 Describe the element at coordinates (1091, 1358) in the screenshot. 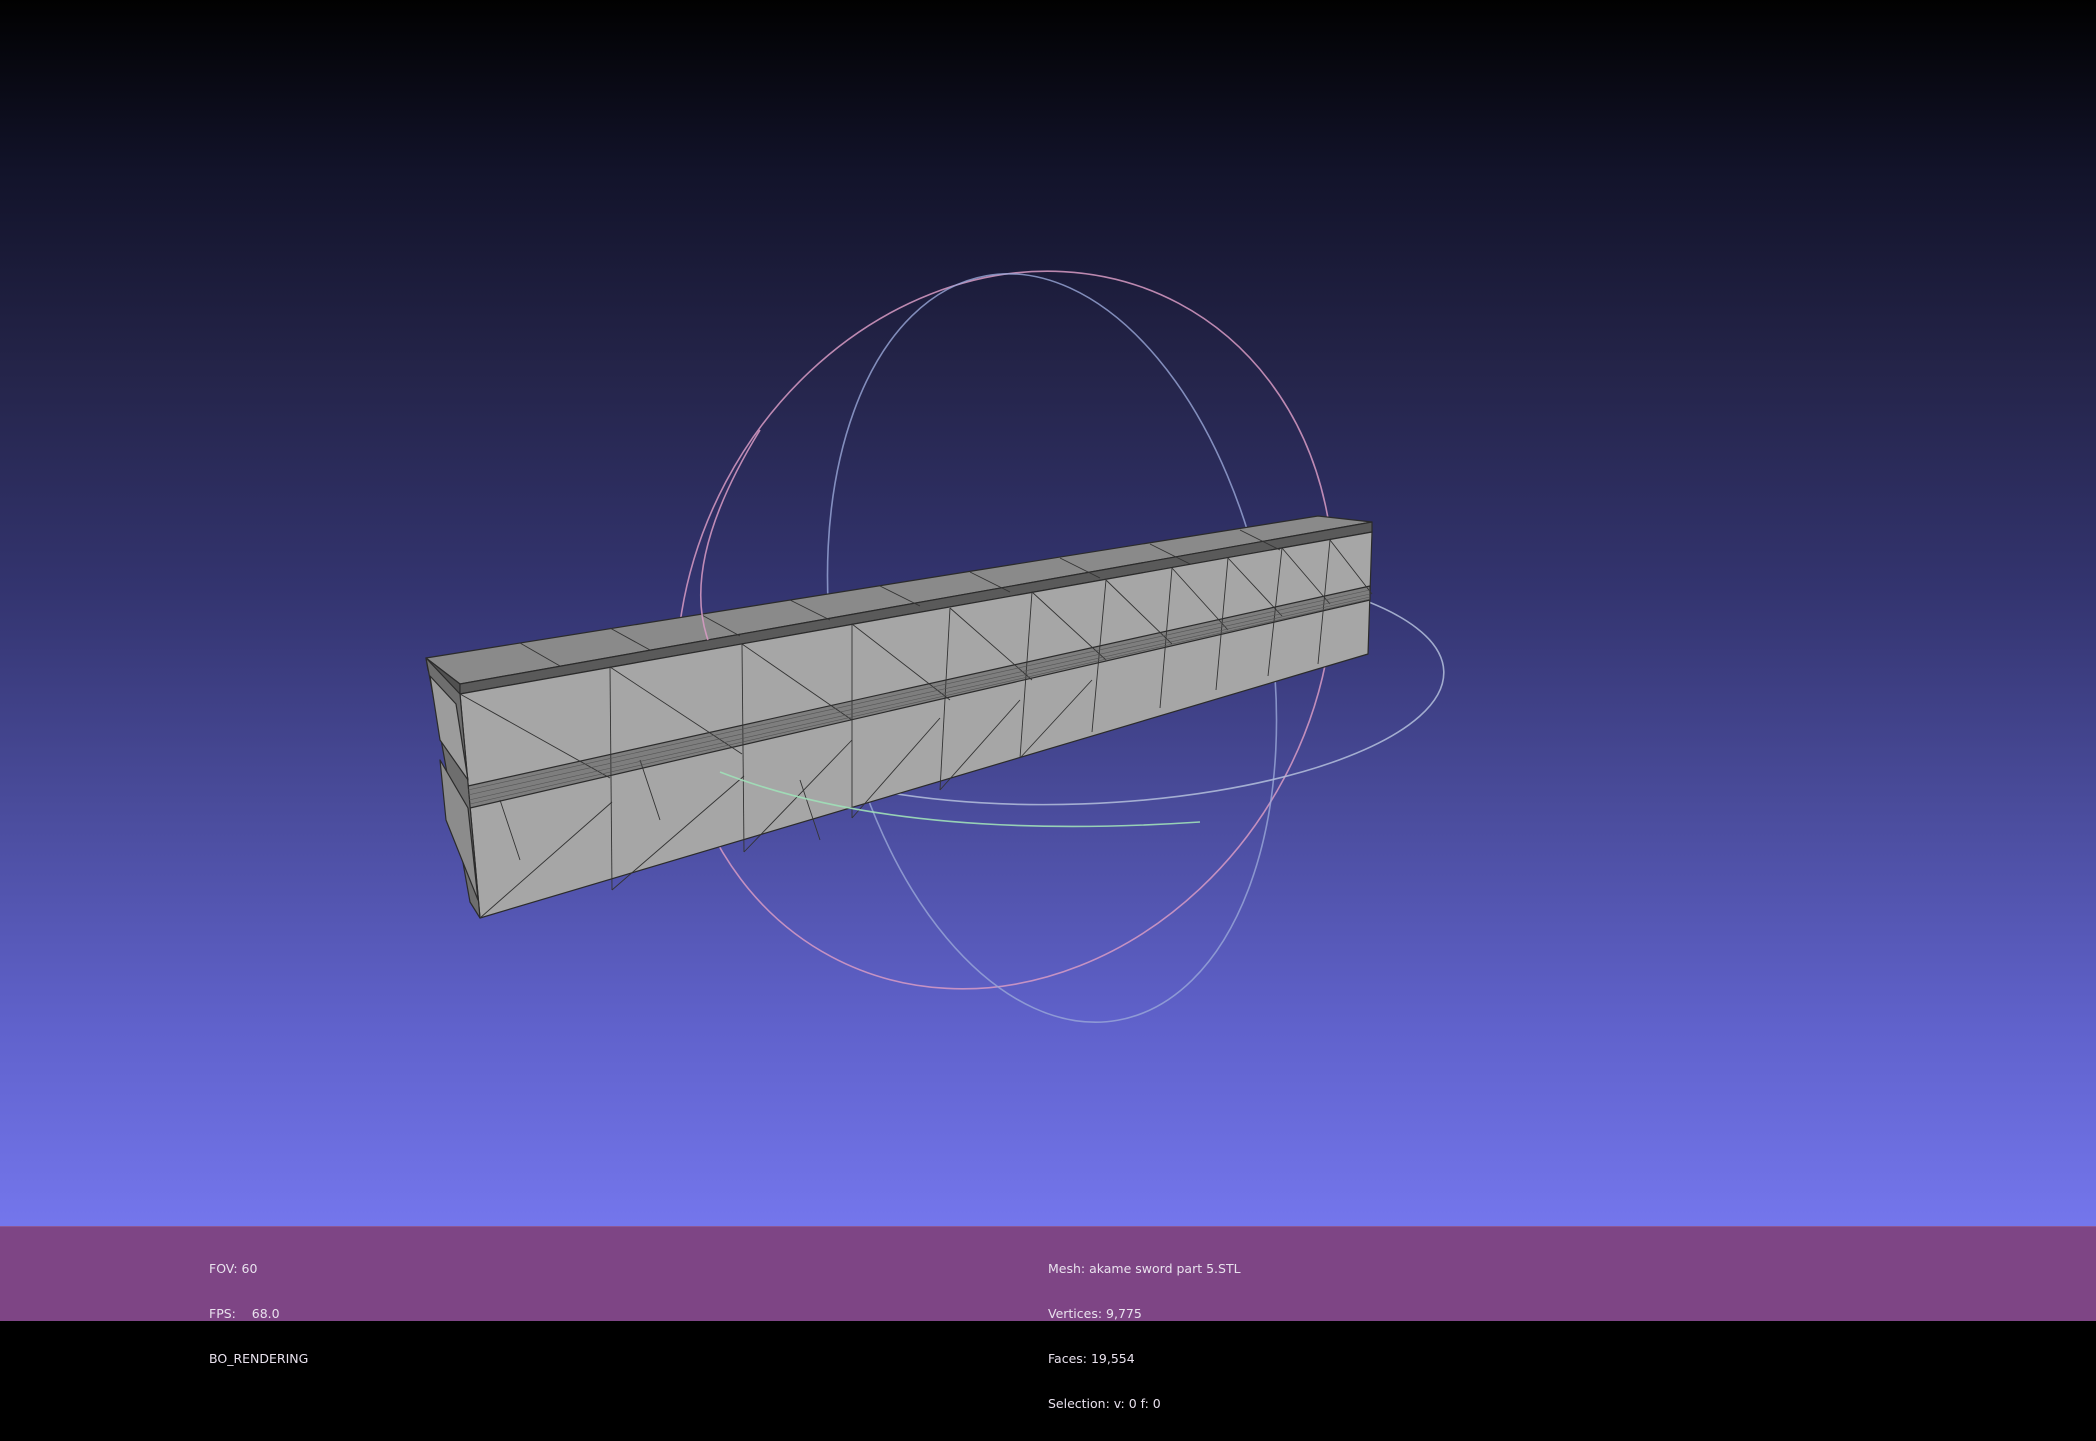

I see `faces-readout: Faces: 19,554` at that location.